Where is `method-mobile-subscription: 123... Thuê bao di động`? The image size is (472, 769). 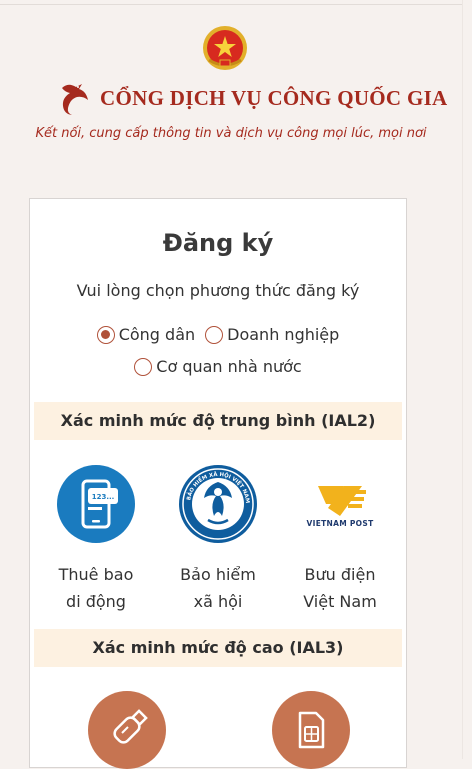
method-mobile-subscription: 123... Thuê bao di động is located at coordinates (96, 539).